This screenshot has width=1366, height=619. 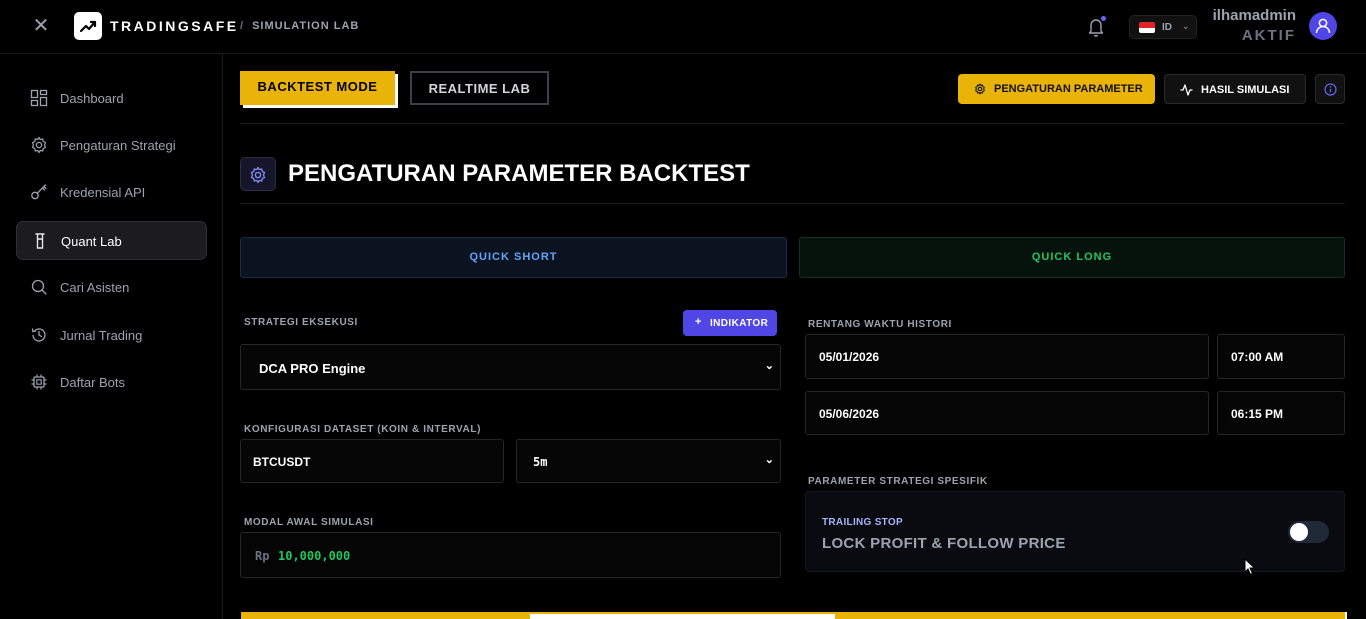 What do you see at coordinates (510, 555) in the screenshot?
I see `capital-input: Rp 10,000,000` at bounding box center [510, 555].